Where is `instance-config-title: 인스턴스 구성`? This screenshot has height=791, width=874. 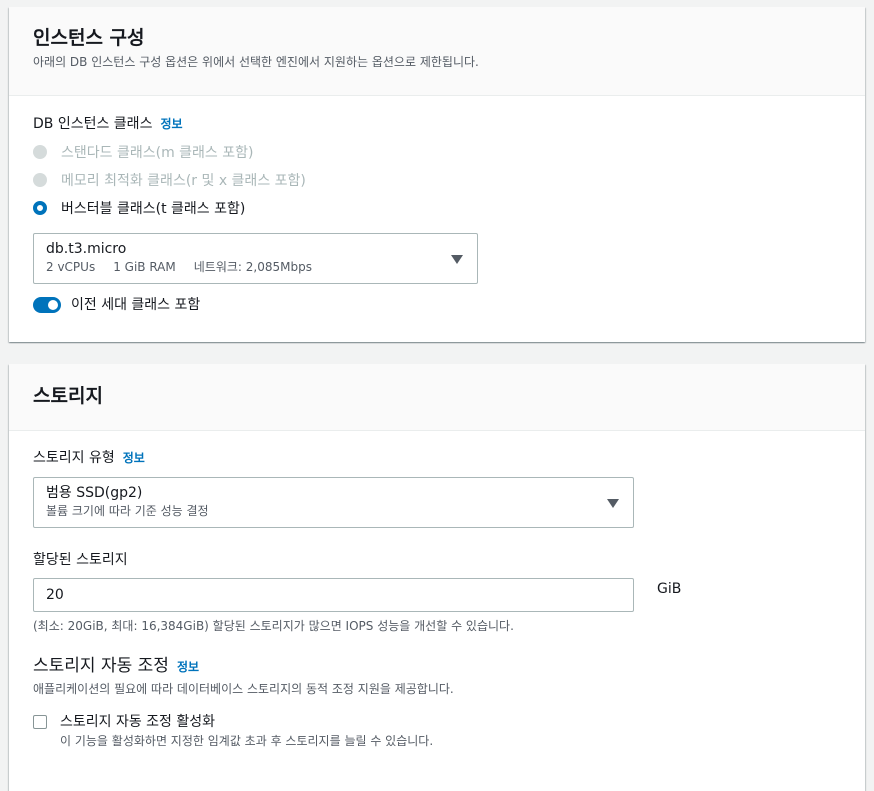 instance-config-title: 인스턴스 구성 is located at coordinates (89, 38).